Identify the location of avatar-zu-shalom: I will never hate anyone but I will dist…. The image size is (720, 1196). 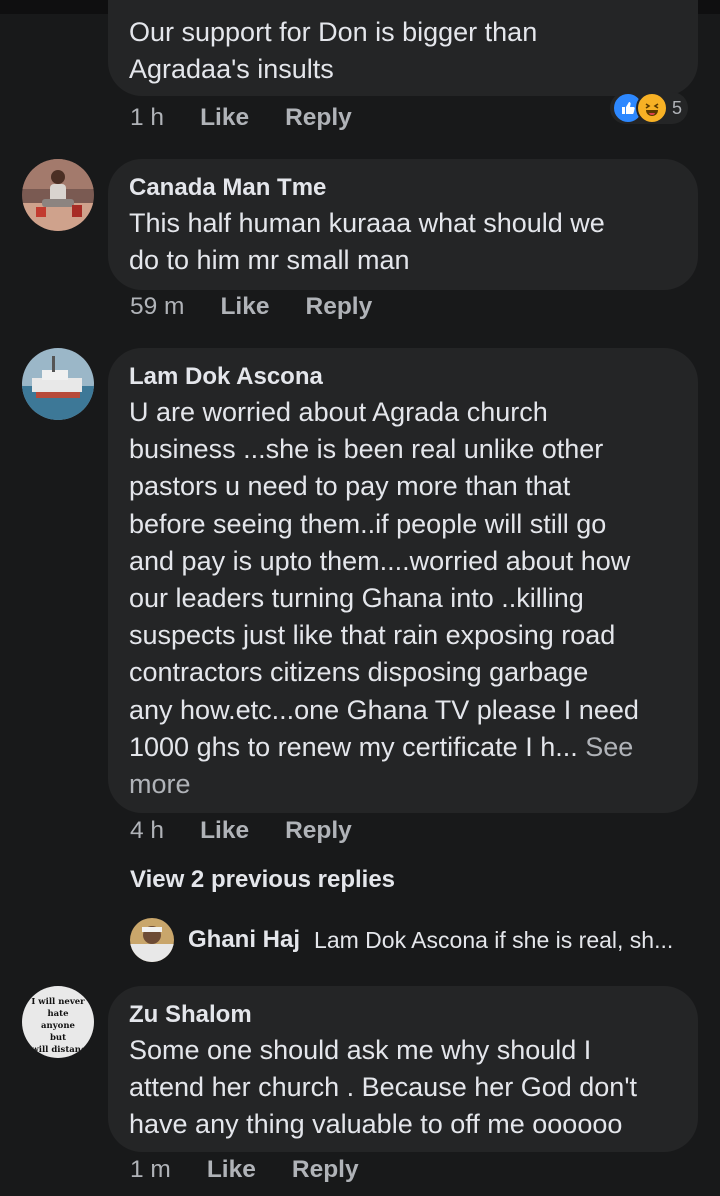
(58, 1022).